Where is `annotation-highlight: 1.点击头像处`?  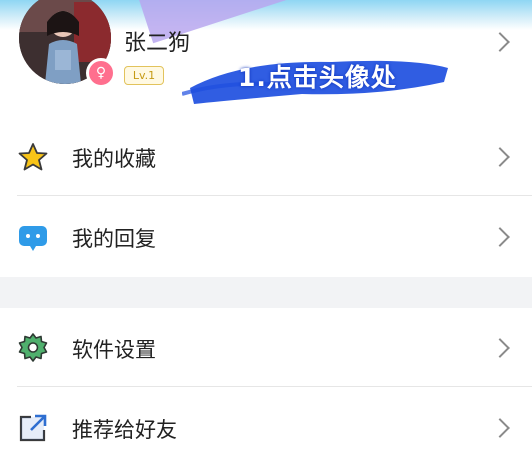 annotation-highlight: 1.点击头像处 is located at coordinates (318, 77).